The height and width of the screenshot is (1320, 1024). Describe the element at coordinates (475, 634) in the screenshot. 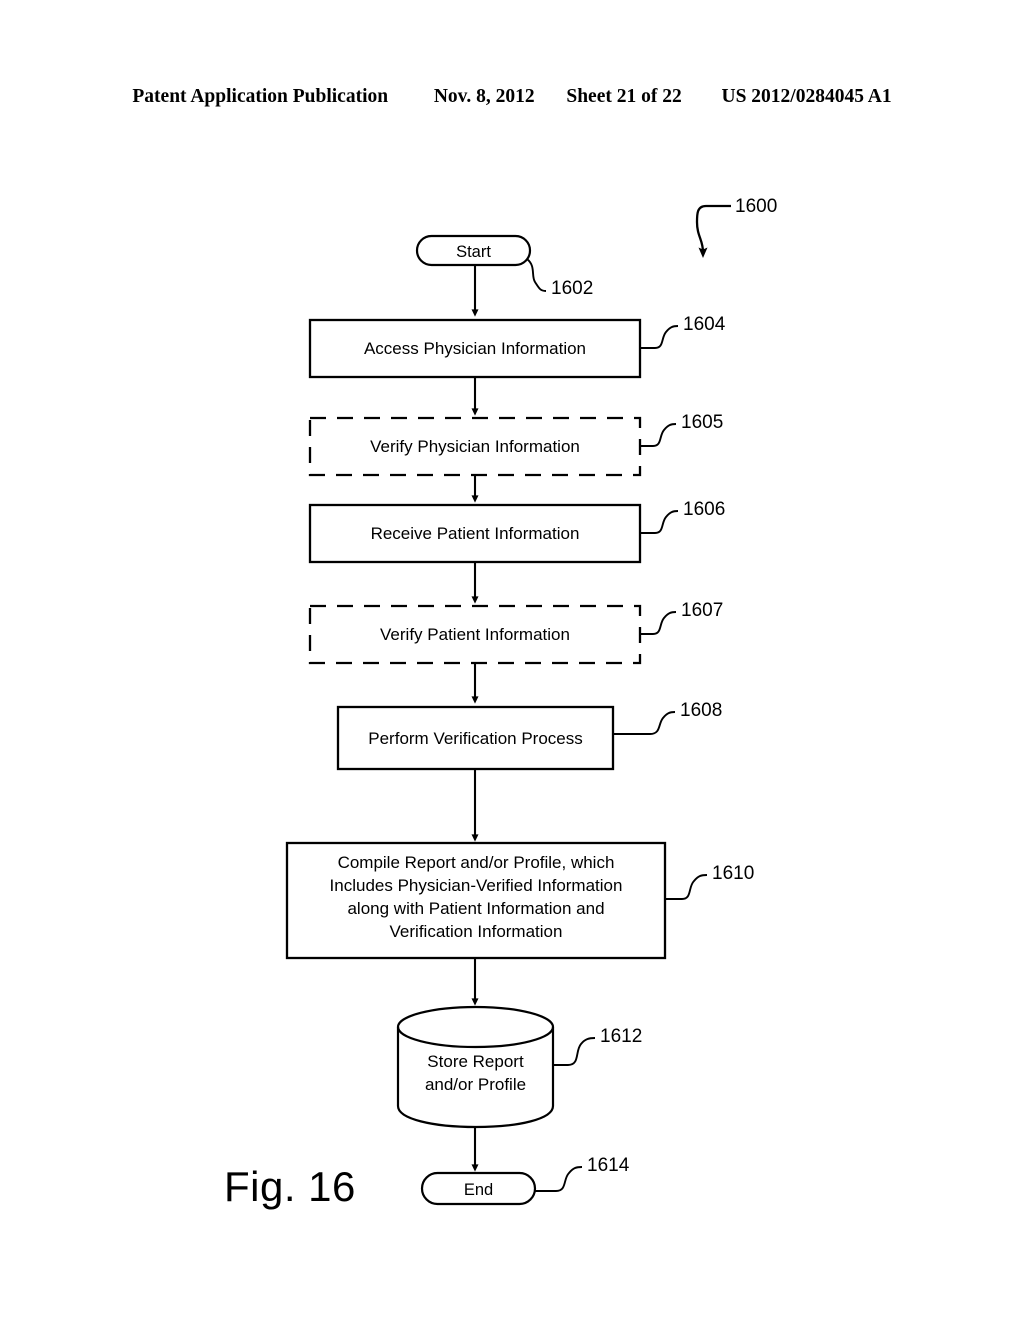

I see `node-verify-patient-shape` at that location.